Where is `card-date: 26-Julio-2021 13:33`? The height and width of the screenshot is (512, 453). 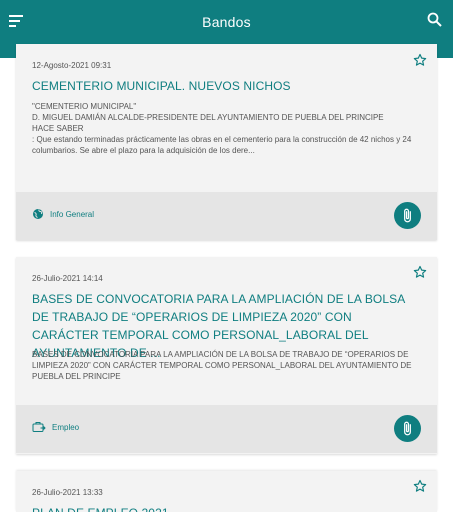 card-date: 26-Julio-2021 13:33 is located at coordinates (67, 492).